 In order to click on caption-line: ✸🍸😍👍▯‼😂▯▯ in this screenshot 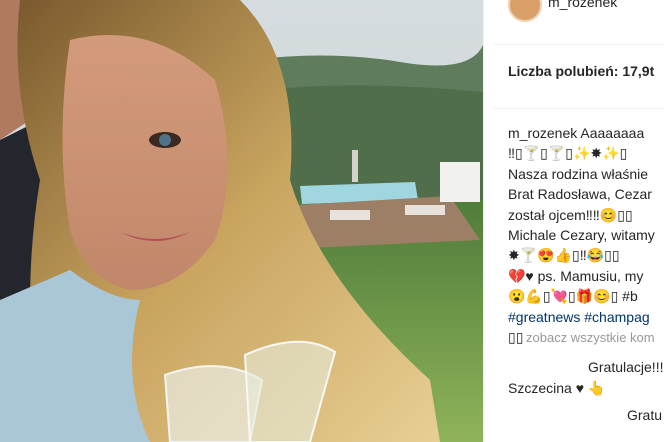, I will do `click(564, 255)`.